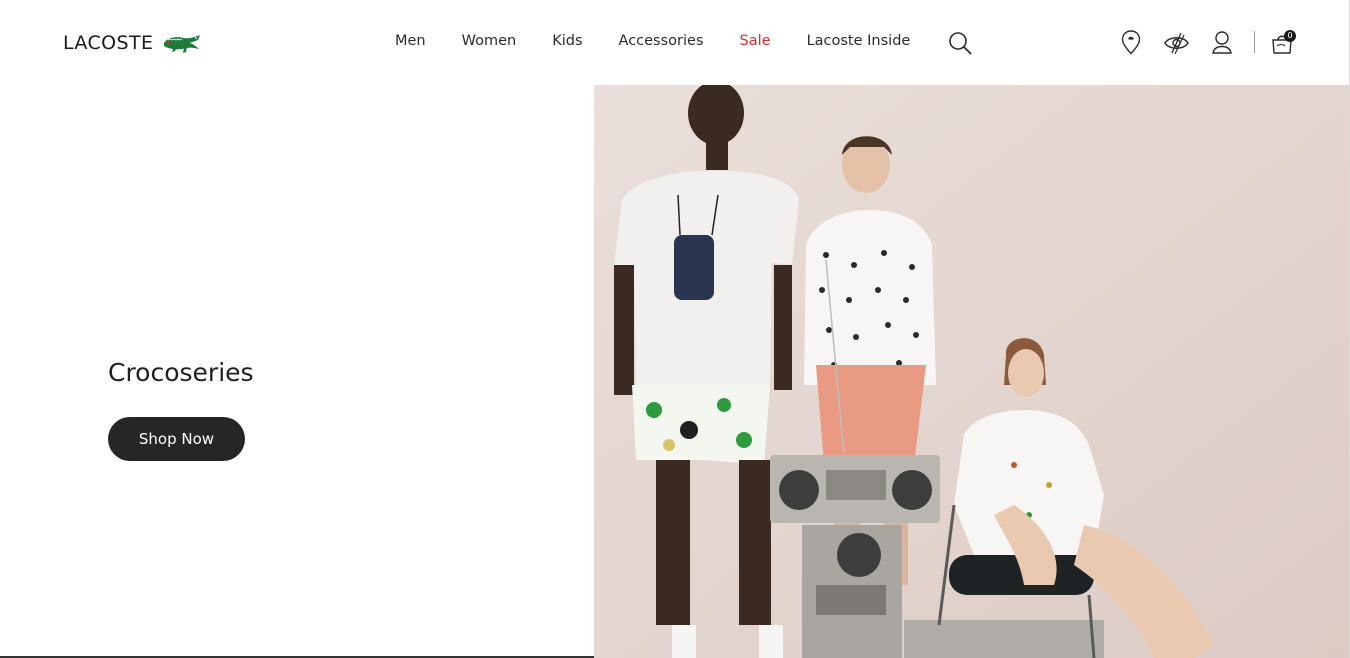 The image size is (1350, 658). Describe the element at coordinates (1176, 43) in the screenshot. I see `accessibility-icon` at that location.